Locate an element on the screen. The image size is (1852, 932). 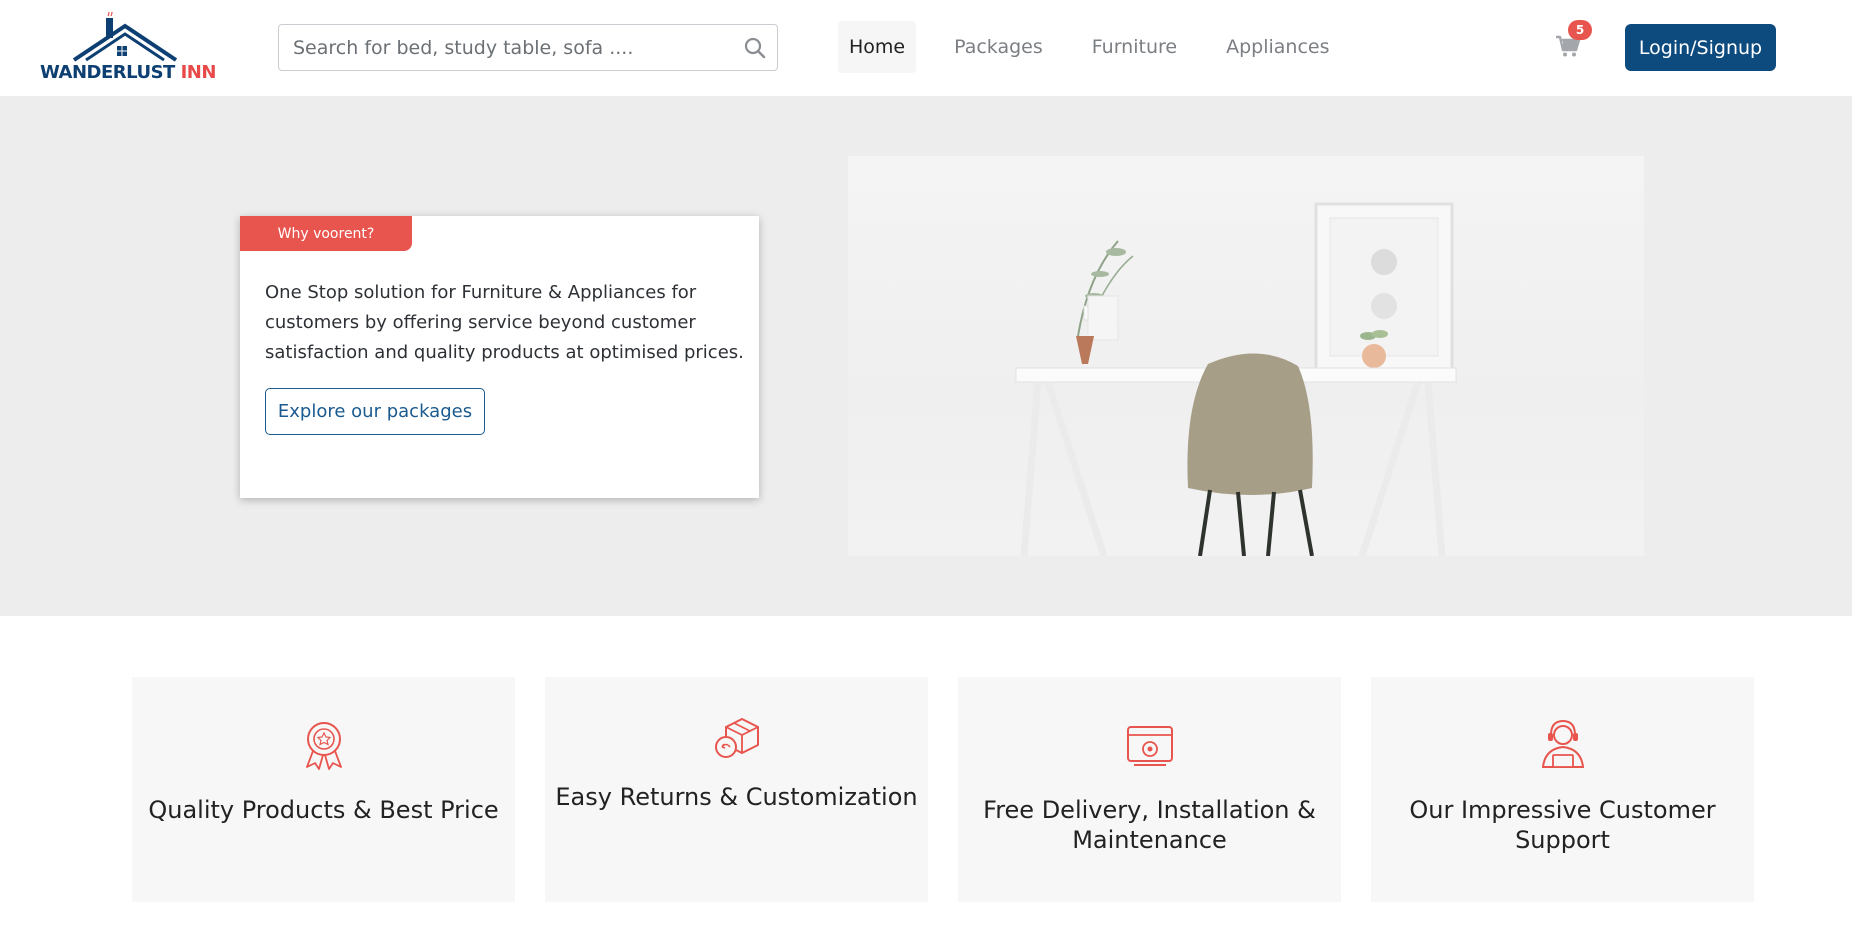
house-logo-icon is located at coordinates (125, 37).